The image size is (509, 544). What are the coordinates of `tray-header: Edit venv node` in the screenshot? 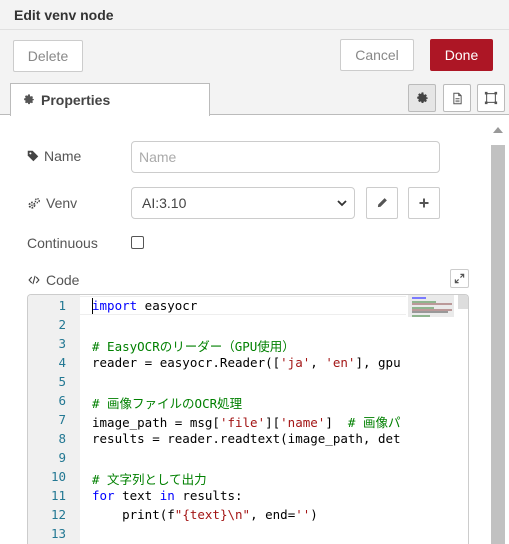 It's located at (254, 15).